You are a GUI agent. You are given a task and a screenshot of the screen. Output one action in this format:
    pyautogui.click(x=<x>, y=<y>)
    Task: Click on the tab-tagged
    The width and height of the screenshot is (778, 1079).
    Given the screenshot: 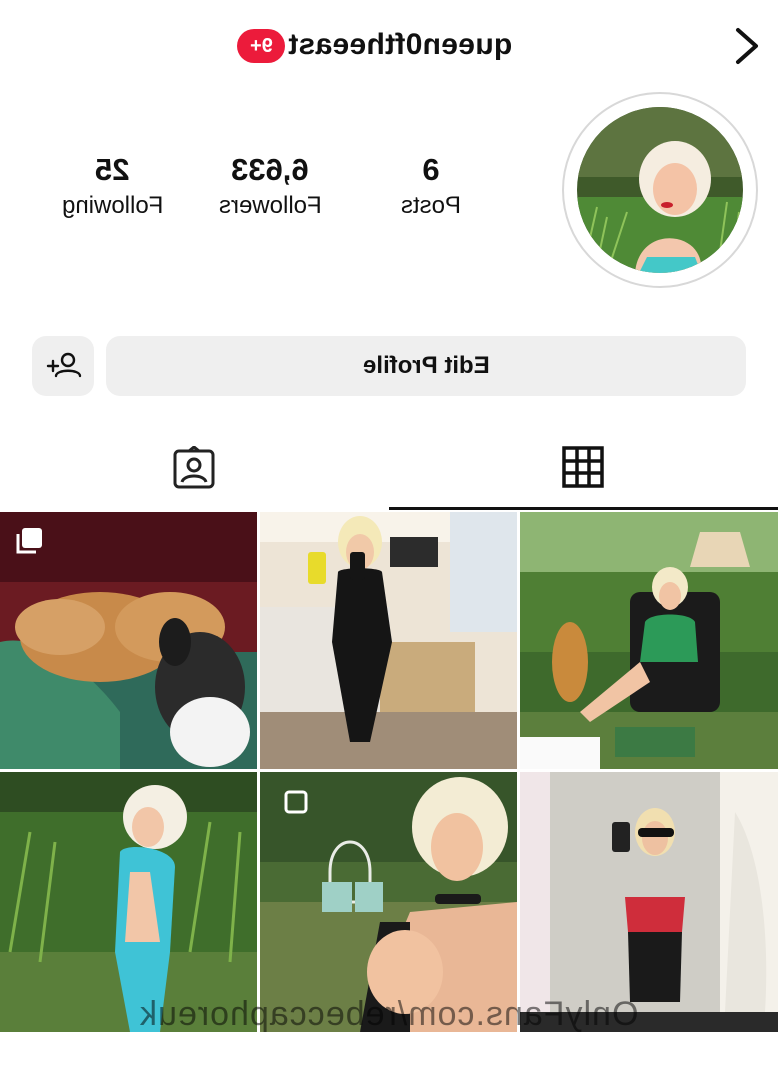 What is the action you would take?
    pyautogui.click(x=194, y=465)
    